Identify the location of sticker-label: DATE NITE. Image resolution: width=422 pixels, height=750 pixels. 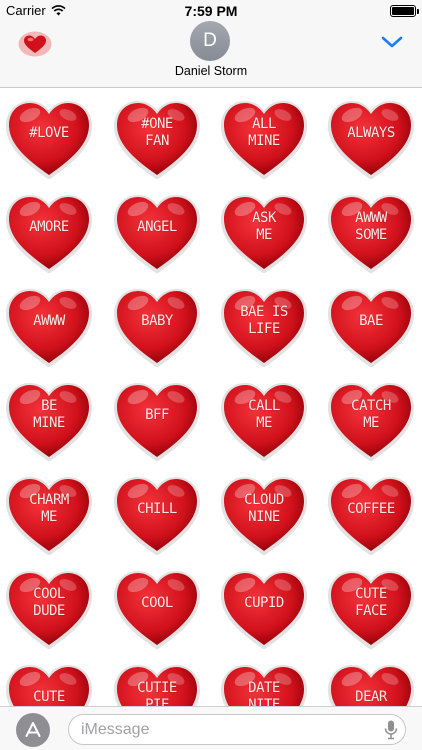
(264, 693).